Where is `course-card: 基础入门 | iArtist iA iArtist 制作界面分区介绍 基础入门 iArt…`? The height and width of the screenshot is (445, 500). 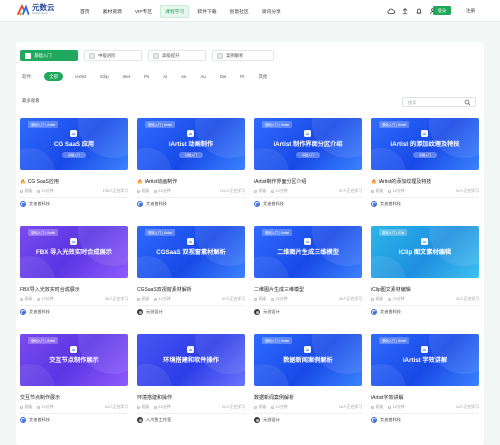
course-card: 基础入门 | iArtist iA iArtist 制作界面分区介绍 基础入门 iArt… is located at coordinates (308, 167).